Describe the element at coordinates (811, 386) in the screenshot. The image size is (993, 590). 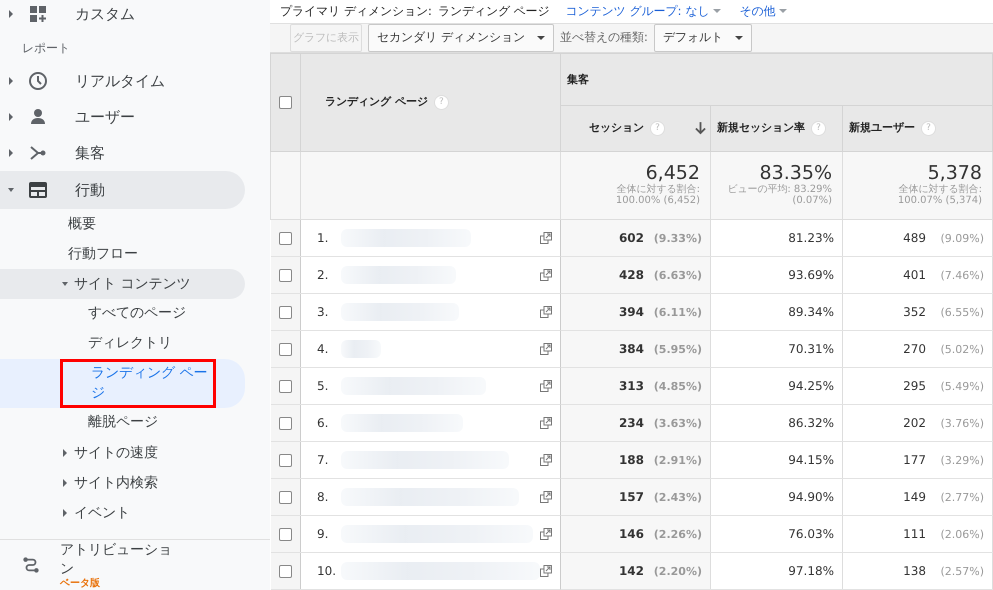
I see `table-cell: 94.25%` at that location.